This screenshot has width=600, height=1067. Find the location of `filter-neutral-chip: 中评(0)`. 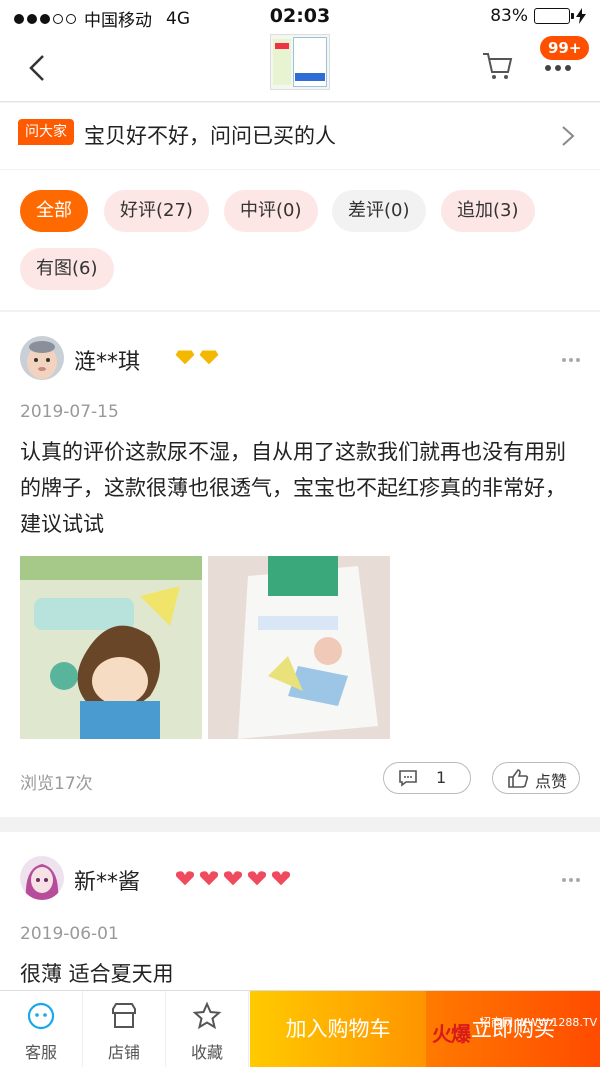

filter-neutral-chip: 中评(0) is located at coordinates (271, 211).